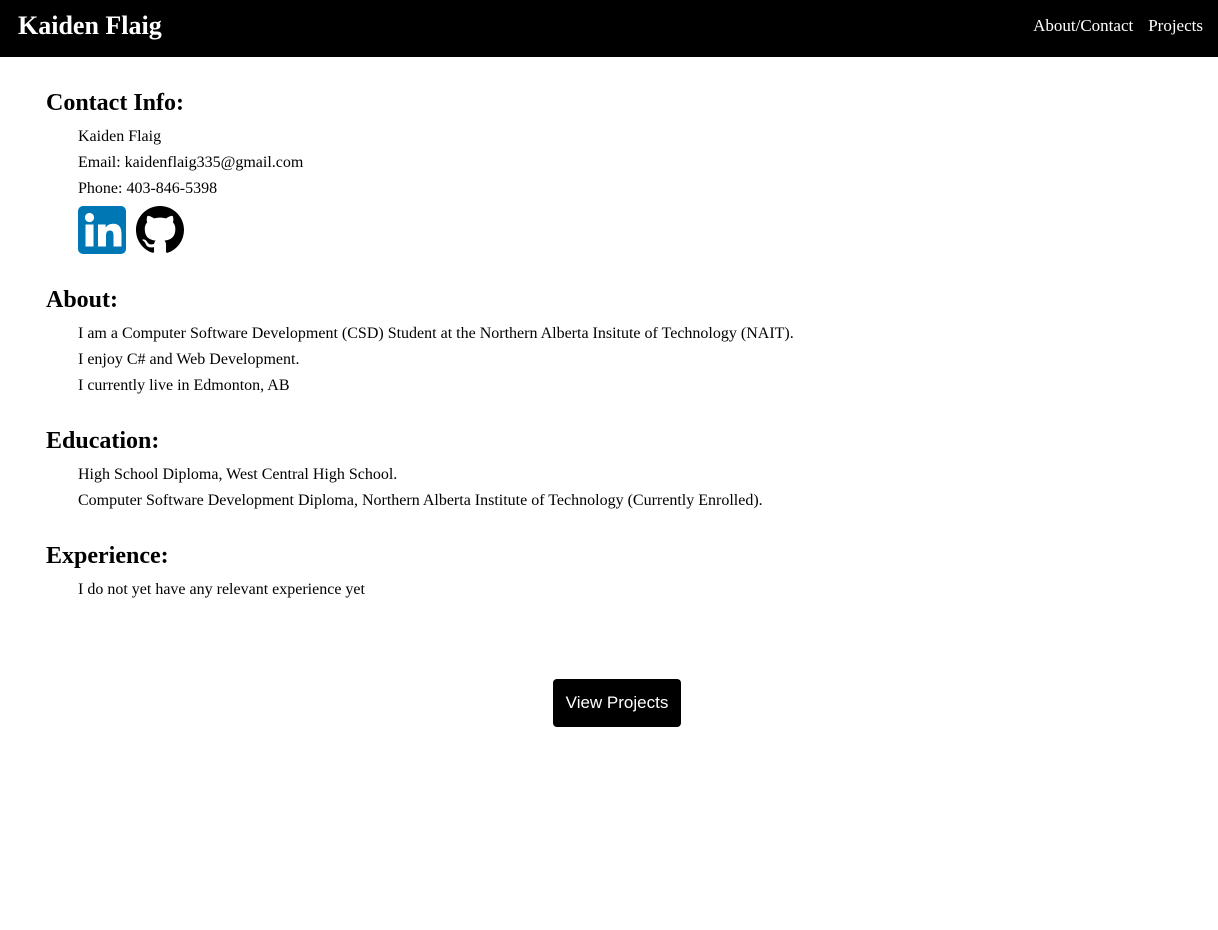  What do you see at coordinates (1175, 26) in the screenshot?
I see `nav-link-projects: Projects` at bounding box center [1175, 26].